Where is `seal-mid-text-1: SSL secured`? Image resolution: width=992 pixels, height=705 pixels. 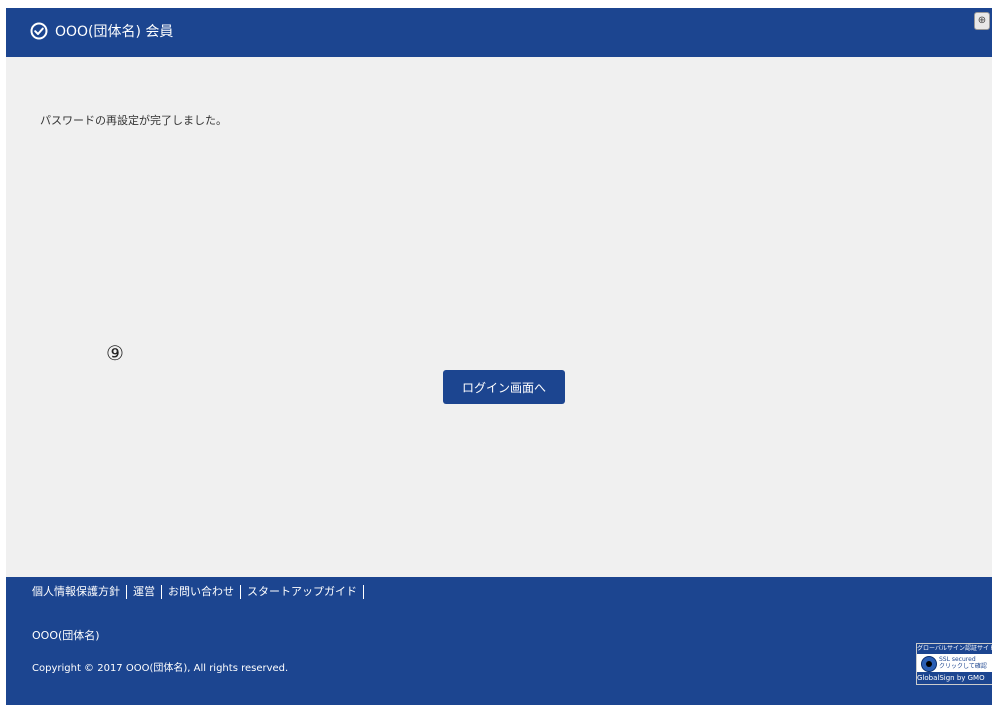 seal-mid-text-1: SSL secured is located at coordinates (957, 659).